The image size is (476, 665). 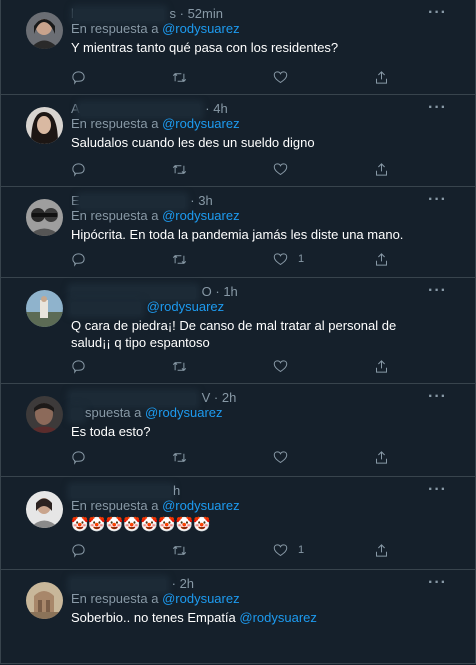 What do you see at coordinates (153, 617) in the screenshot?
I see `tweet-text: Soberbio.. no tenes Empatía` at bounding box center [153, 617].